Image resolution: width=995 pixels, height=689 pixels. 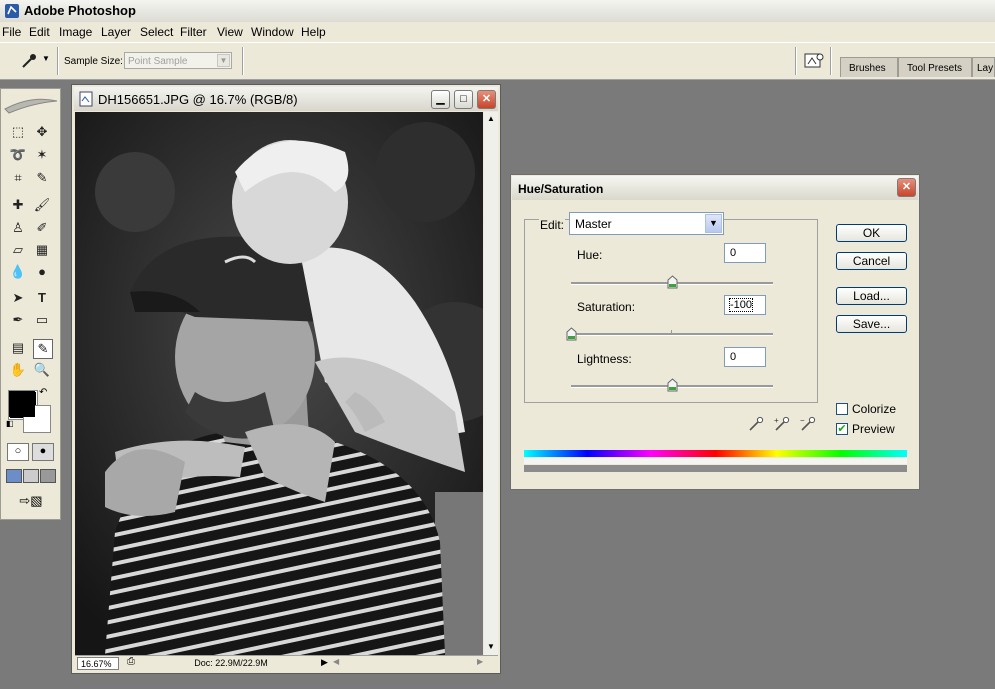 I want to click on blur-tool-icon: 💧, so click(x=18, y=272).